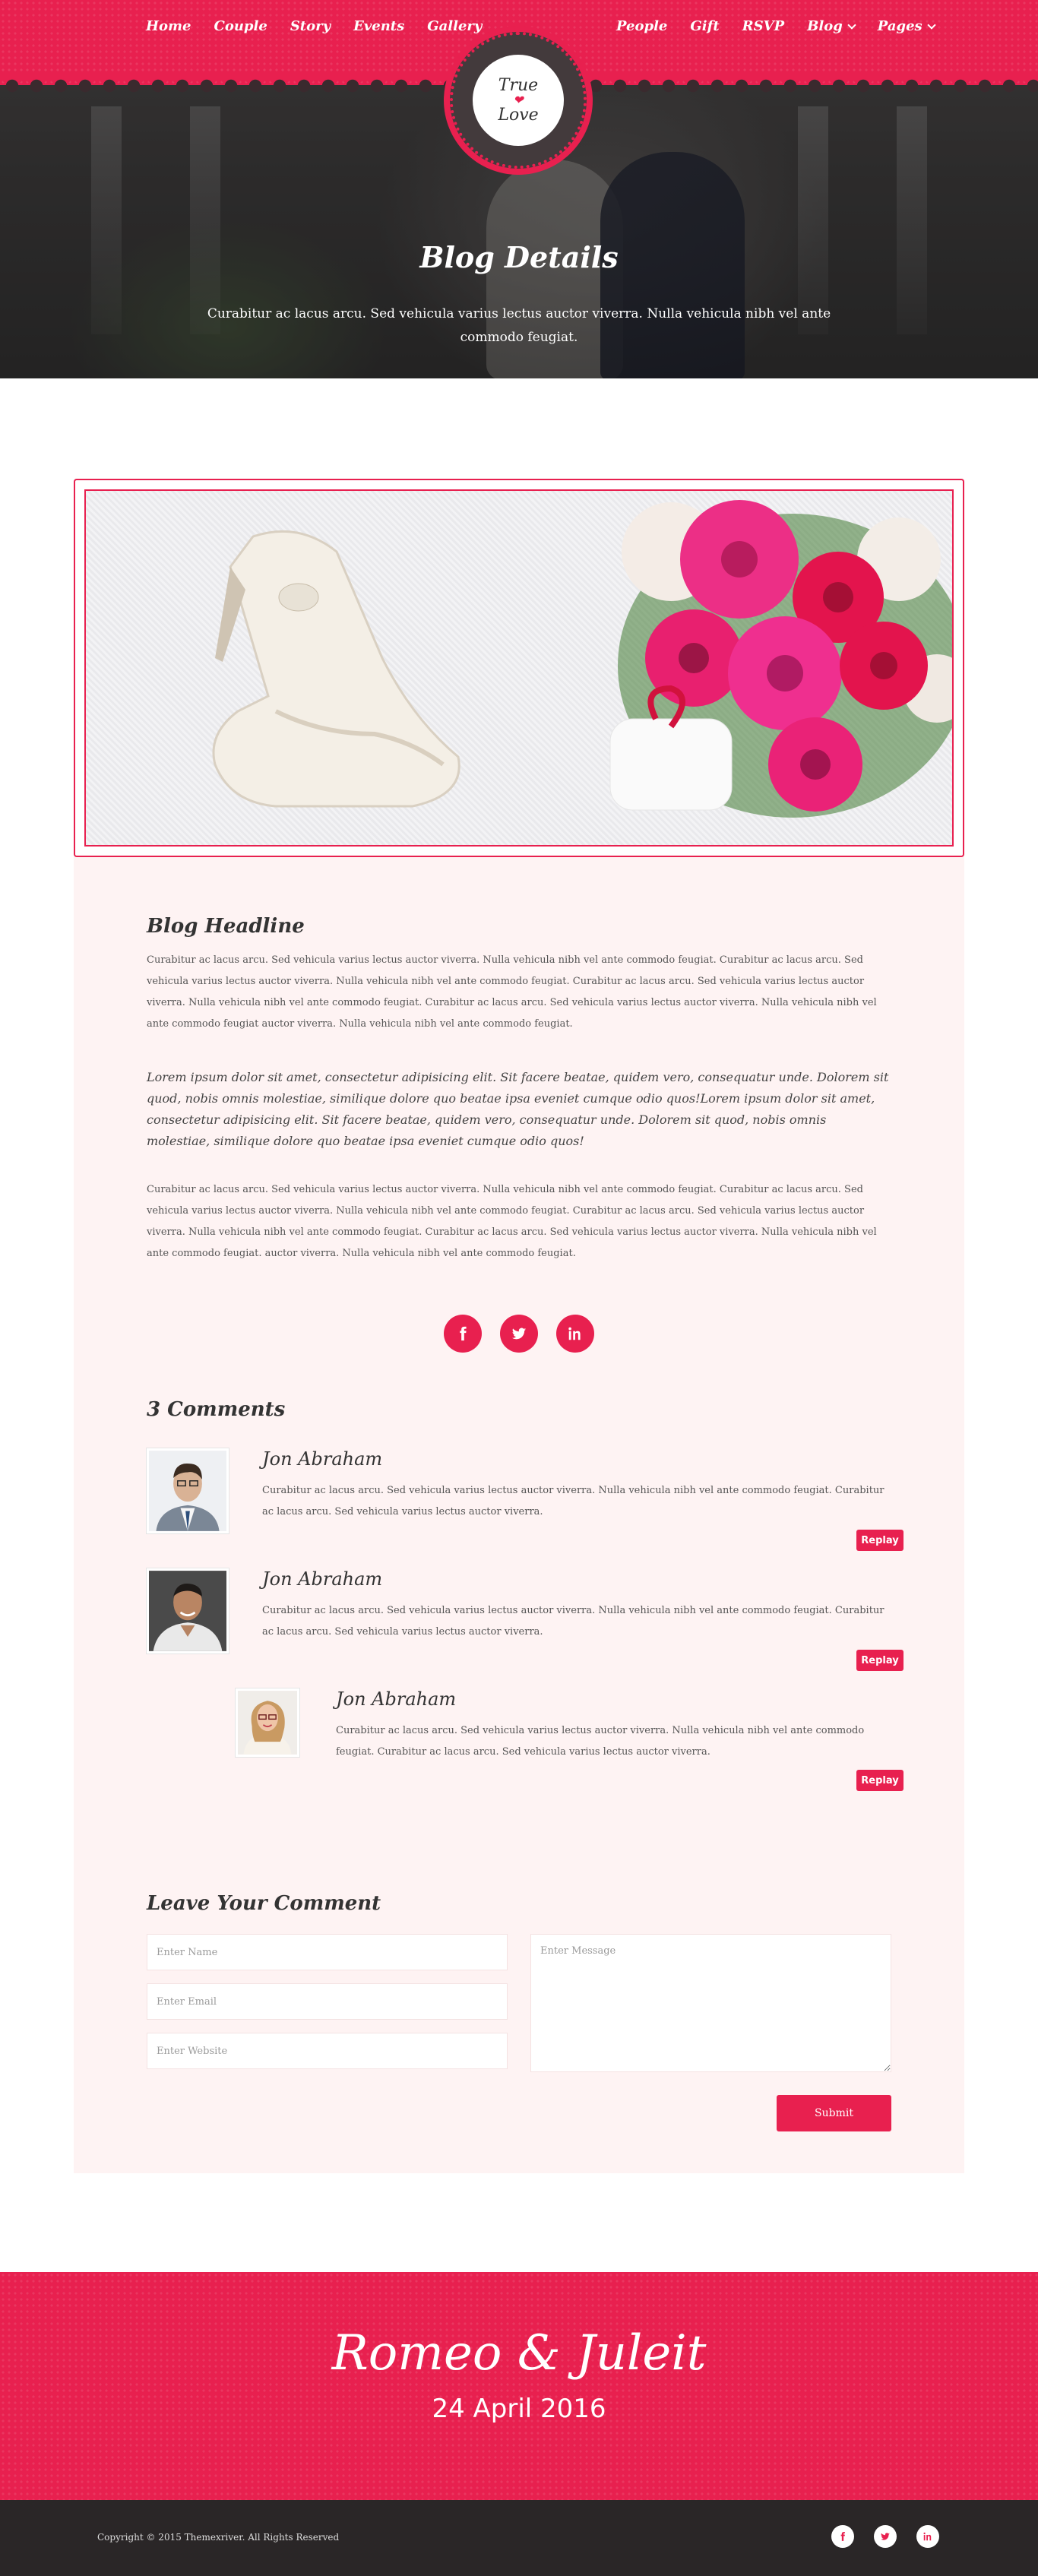  What do you see at coordinates (518, 115) in the screenshot?
I see `logo-text-bottom: Love` at bounding box center [518, 115].